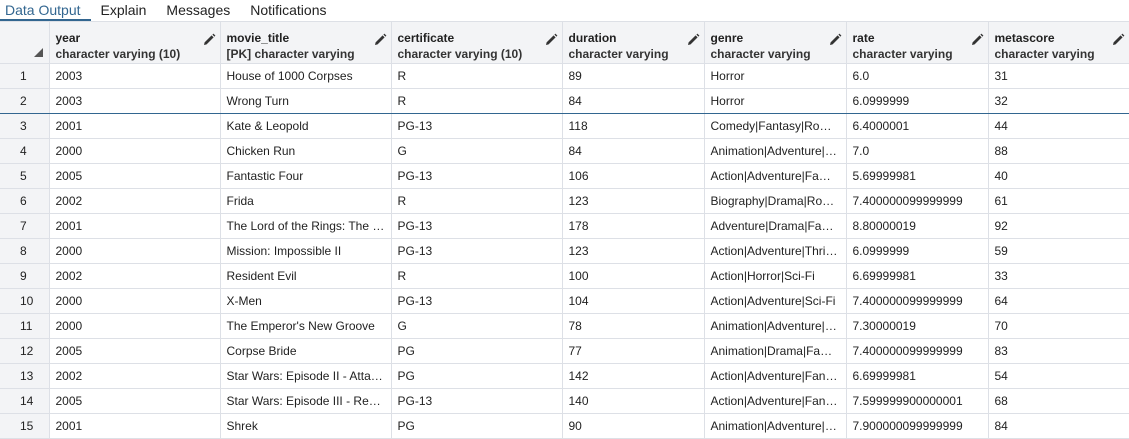  I want to click on cell-metascore: 84, so click(1058, 426).